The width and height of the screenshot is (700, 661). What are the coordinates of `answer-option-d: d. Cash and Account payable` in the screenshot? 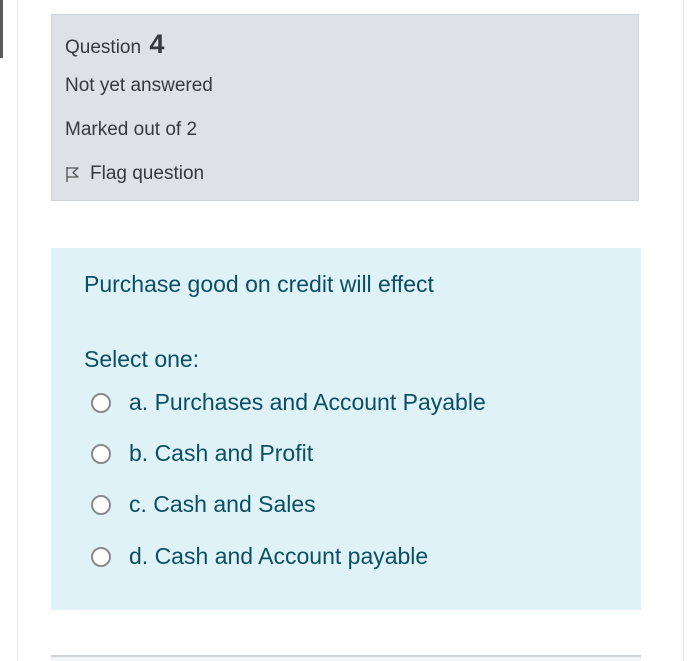 It's located at (259, 556).